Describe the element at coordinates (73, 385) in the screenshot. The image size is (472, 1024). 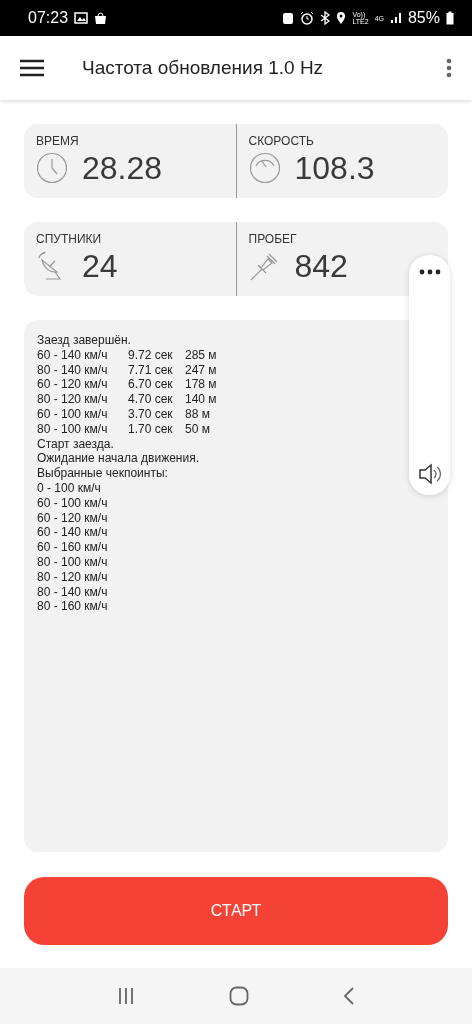
I see `speed-range: 60 - 120 км/ч` at that location.